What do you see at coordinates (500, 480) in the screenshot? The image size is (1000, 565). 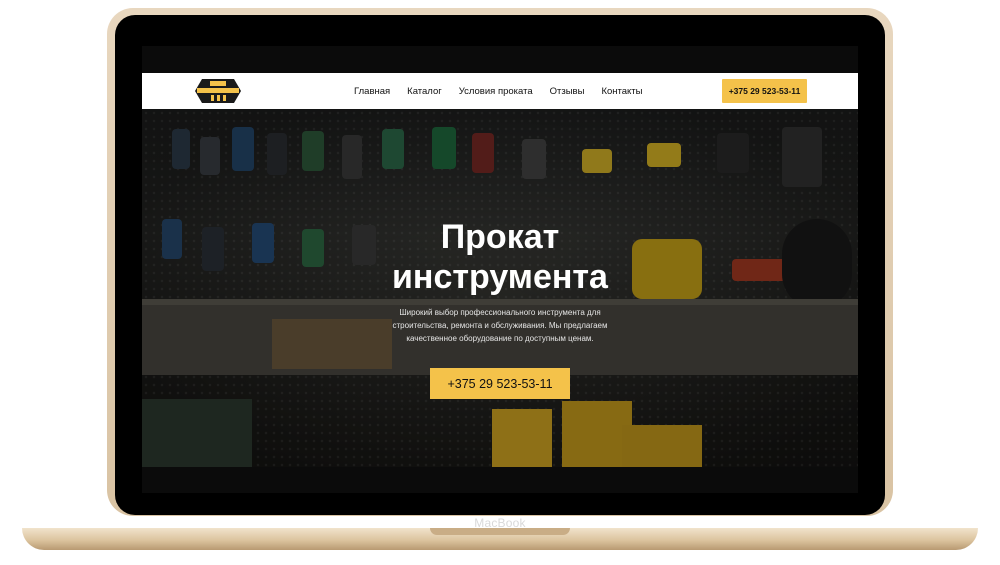 I see `screen-bottom-area` at bounding box center [500, 480].